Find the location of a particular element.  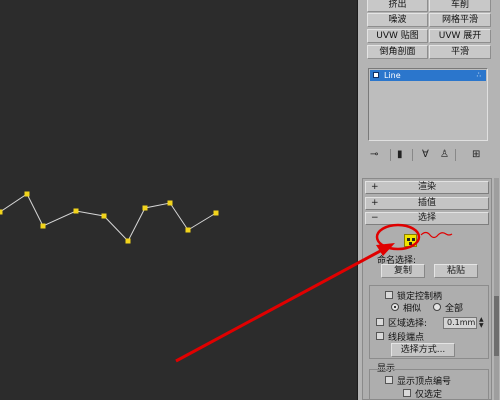

stack-item-label: Line is located at coordinates (392, 75).